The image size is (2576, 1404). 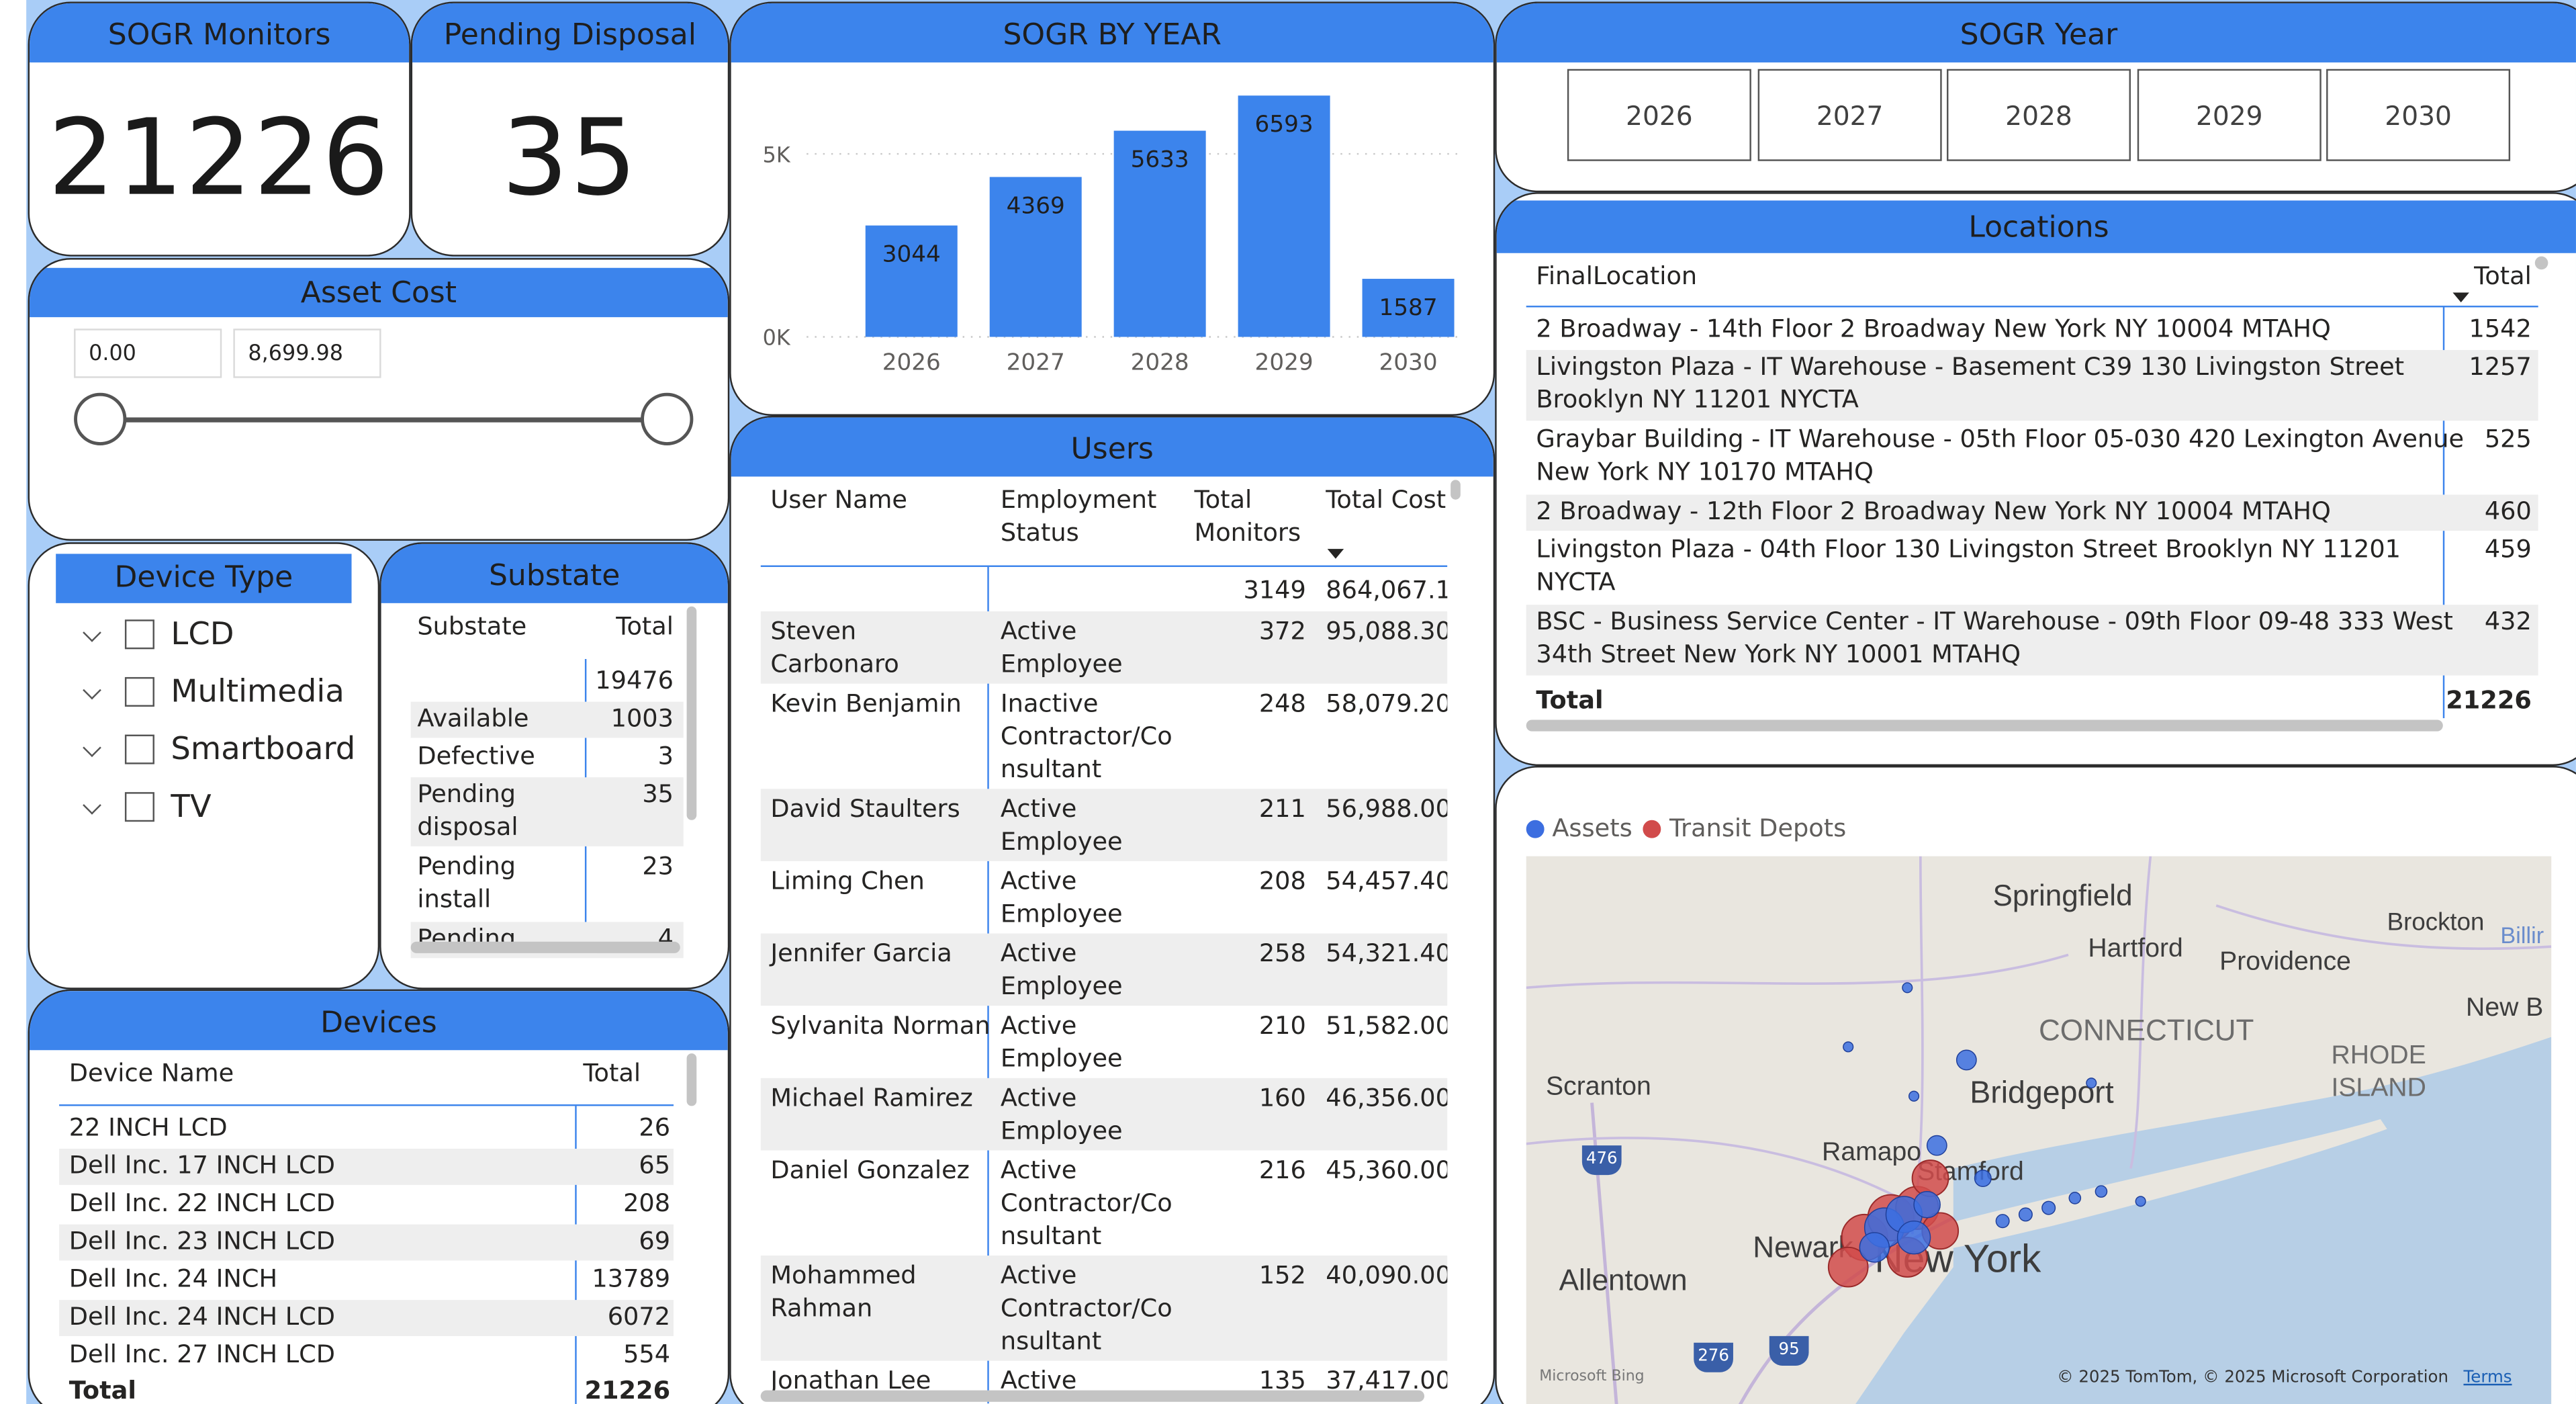 I want to click on user-total-cost: 51,582.00, so click(x=1387, y=1025).